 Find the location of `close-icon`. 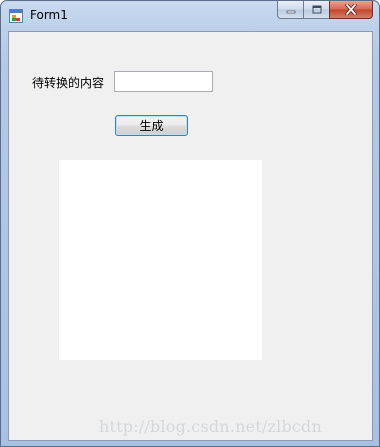

close-icon is located at coordinates (351, 9).